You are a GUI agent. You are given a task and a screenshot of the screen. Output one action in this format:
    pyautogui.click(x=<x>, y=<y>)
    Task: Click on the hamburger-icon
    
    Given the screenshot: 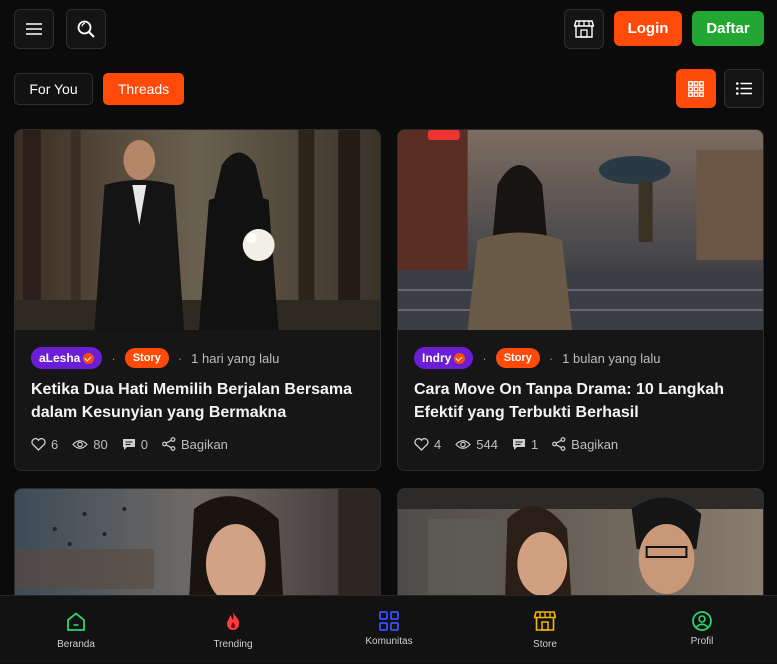 What is the action you would take?
    pyautogui.click(x=34, y=29)
    